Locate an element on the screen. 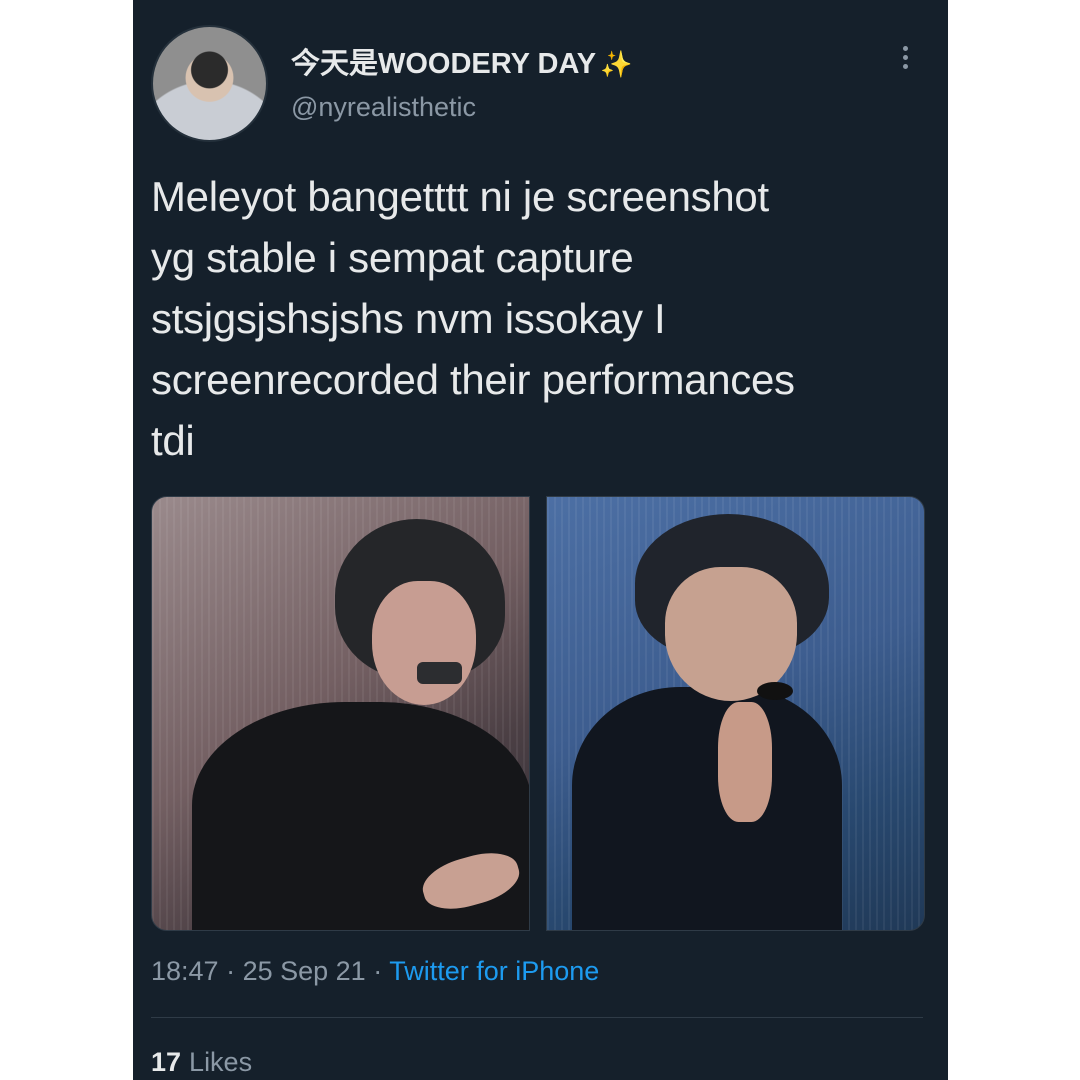  display-name: 今天是WOODERY DAY ✨ is located at coordinates (461, 61).